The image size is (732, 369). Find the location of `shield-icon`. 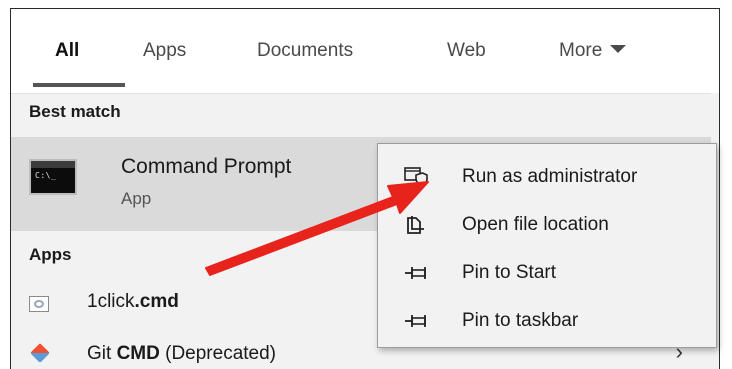

shield-icon is located at coordinates (416, 177).